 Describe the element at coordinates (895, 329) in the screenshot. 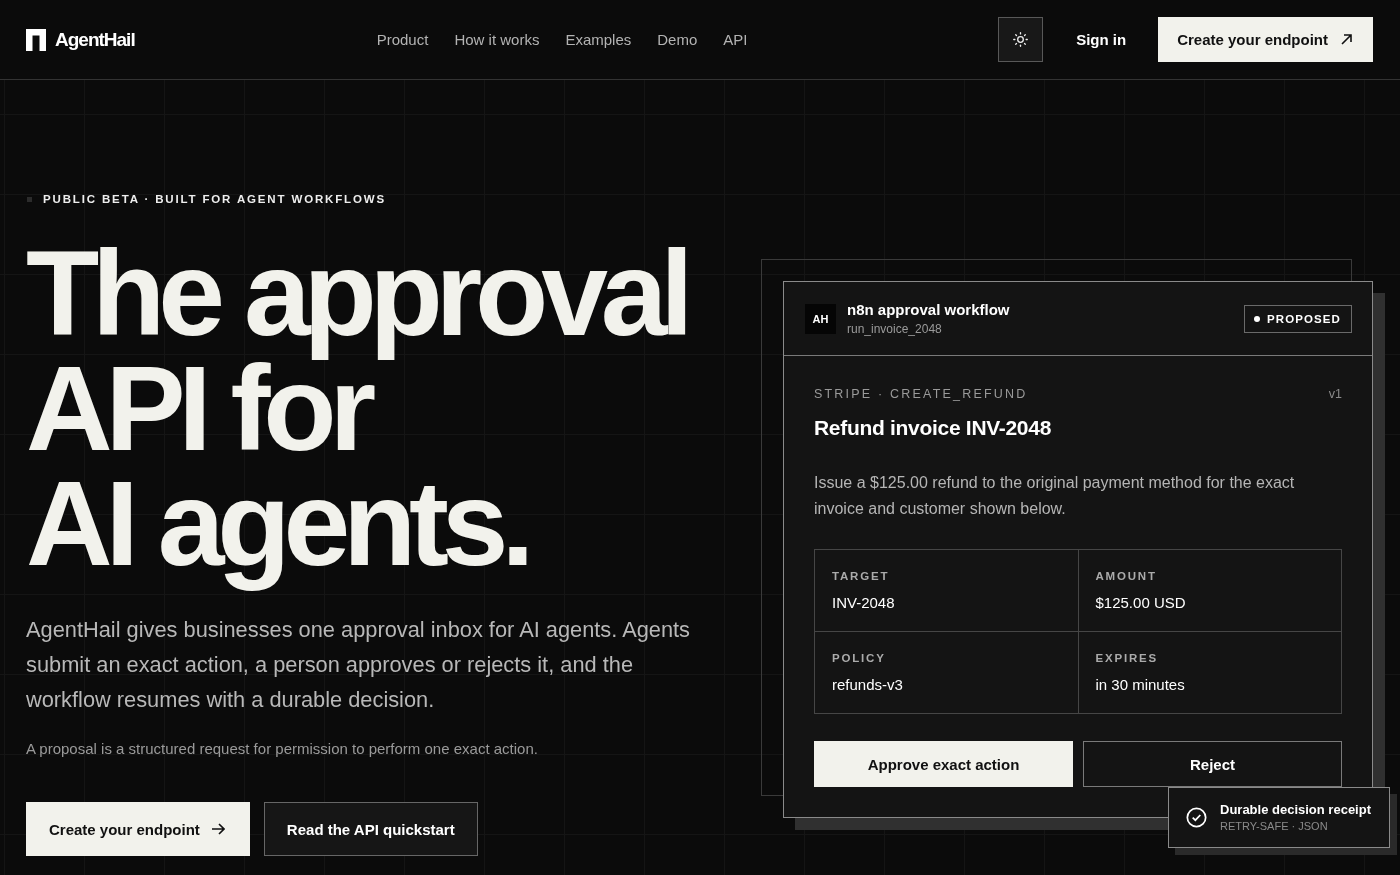

I see `run-id: run_invoice_2048` at that location.